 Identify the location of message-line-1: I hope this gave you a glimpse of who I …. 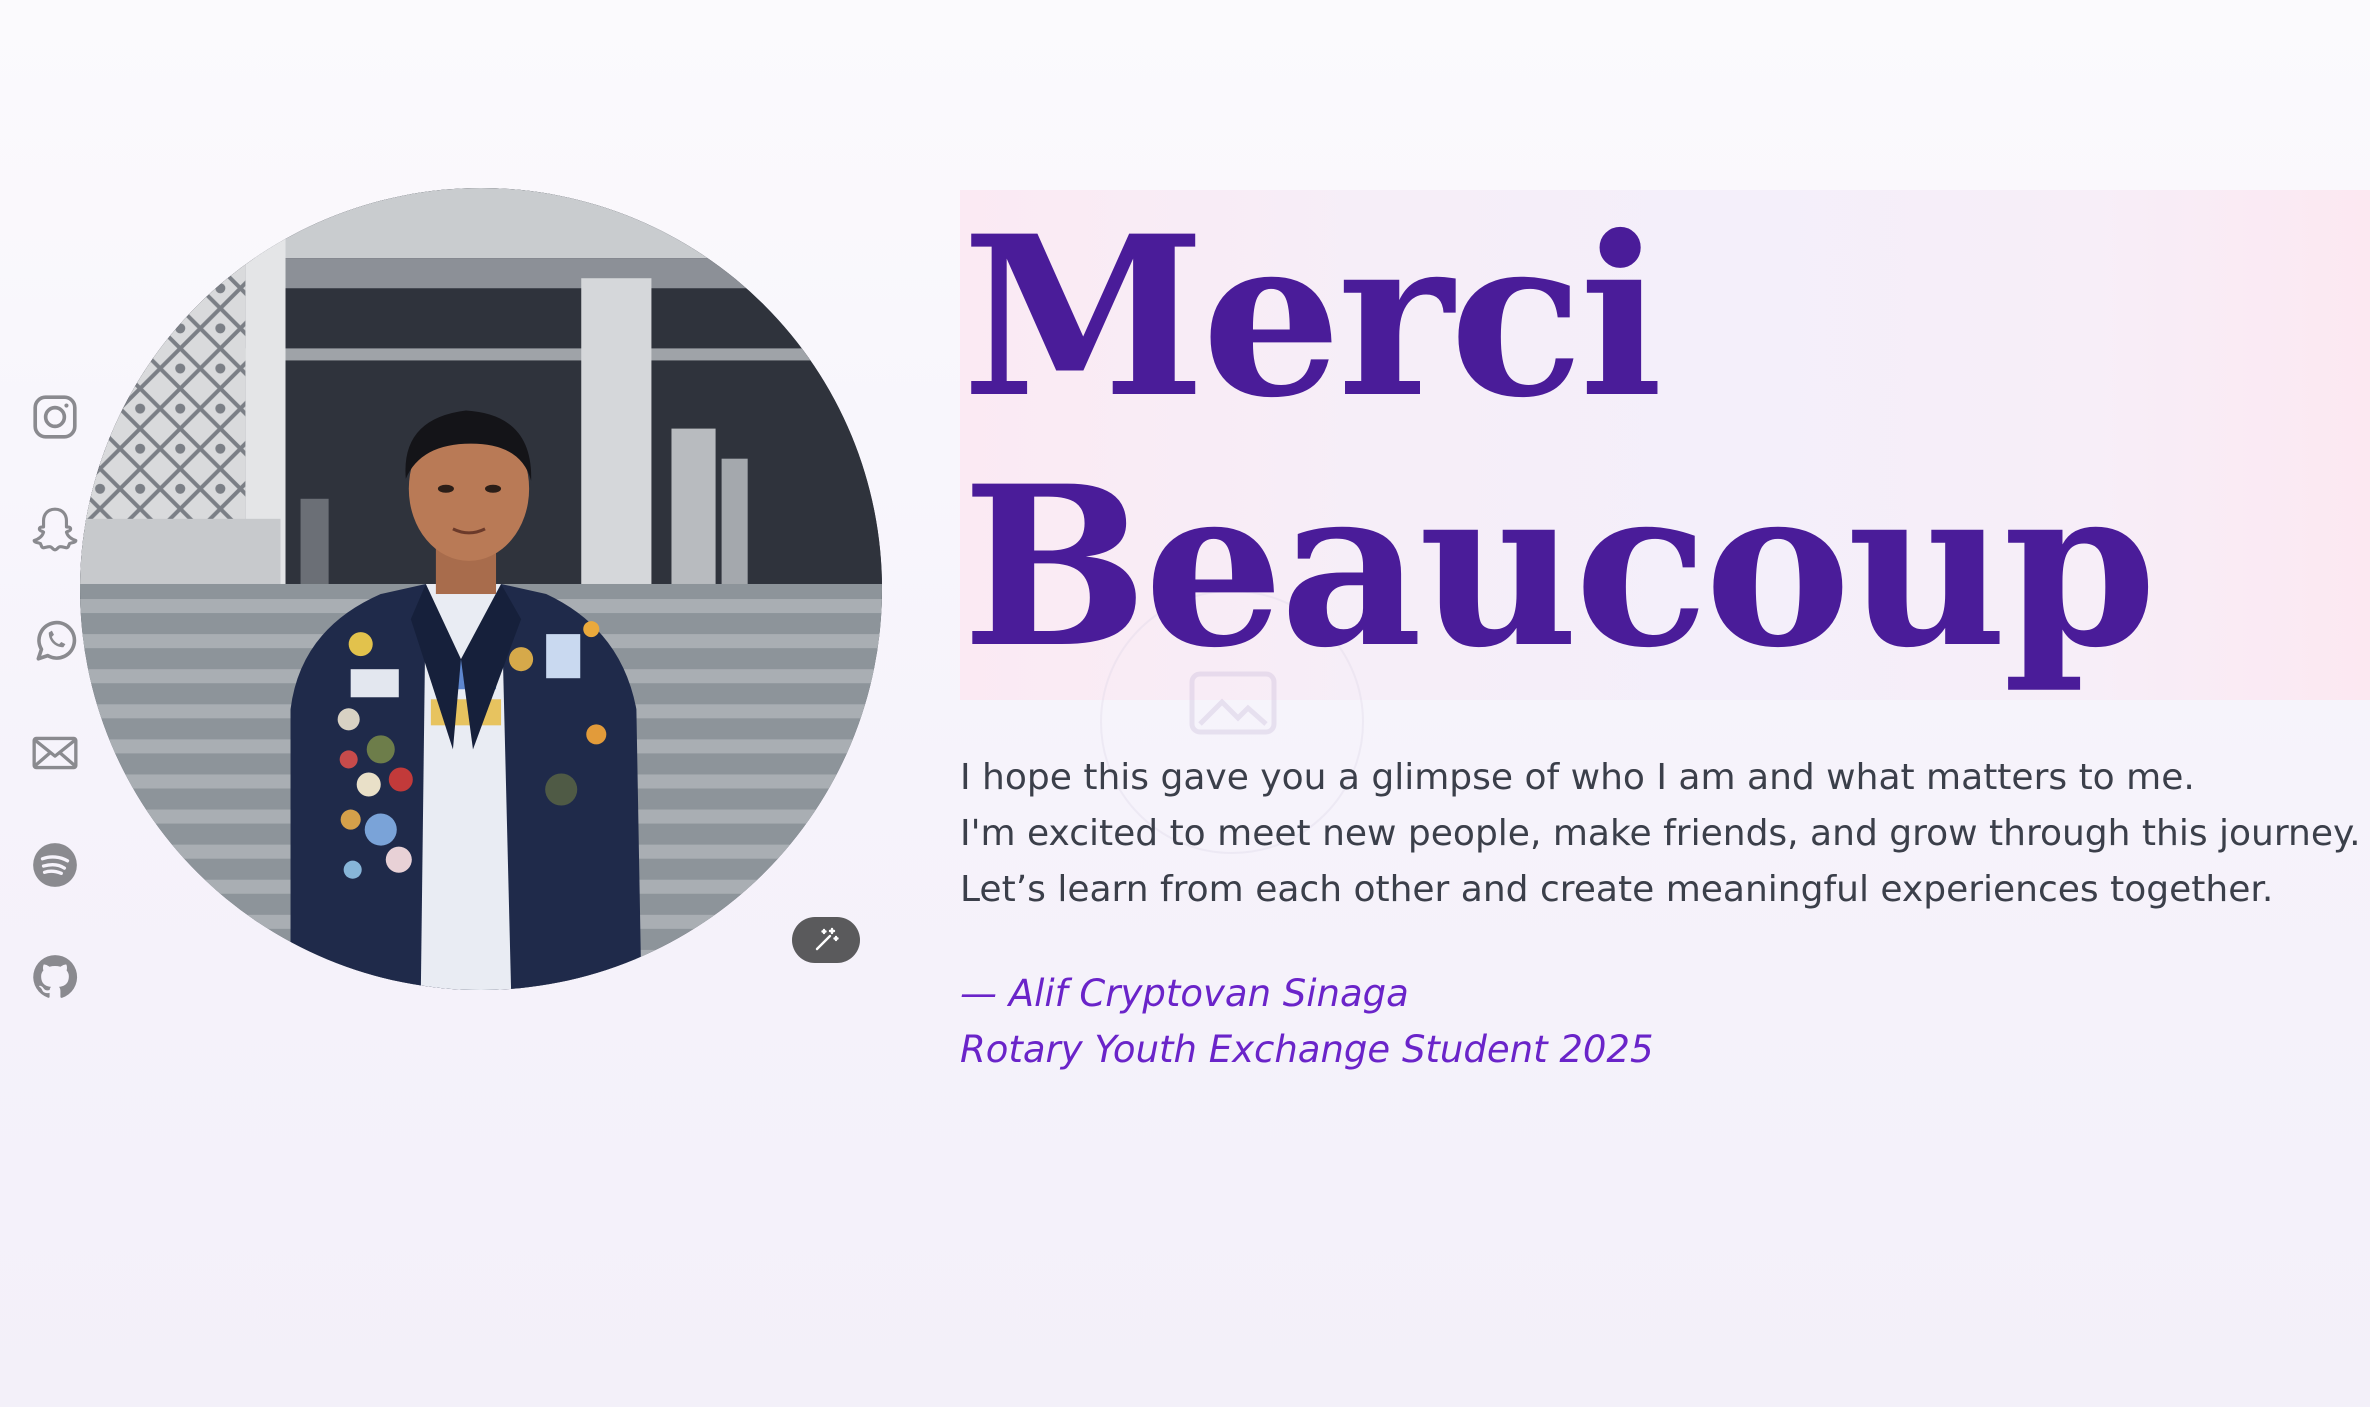
(1577, 777).